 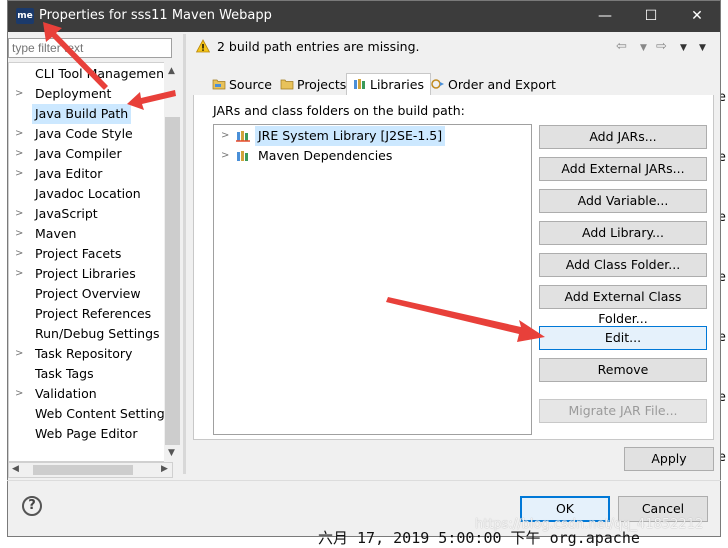 I want to click on tree-item-label: Javadoc Location, so click(x=88, y=193).